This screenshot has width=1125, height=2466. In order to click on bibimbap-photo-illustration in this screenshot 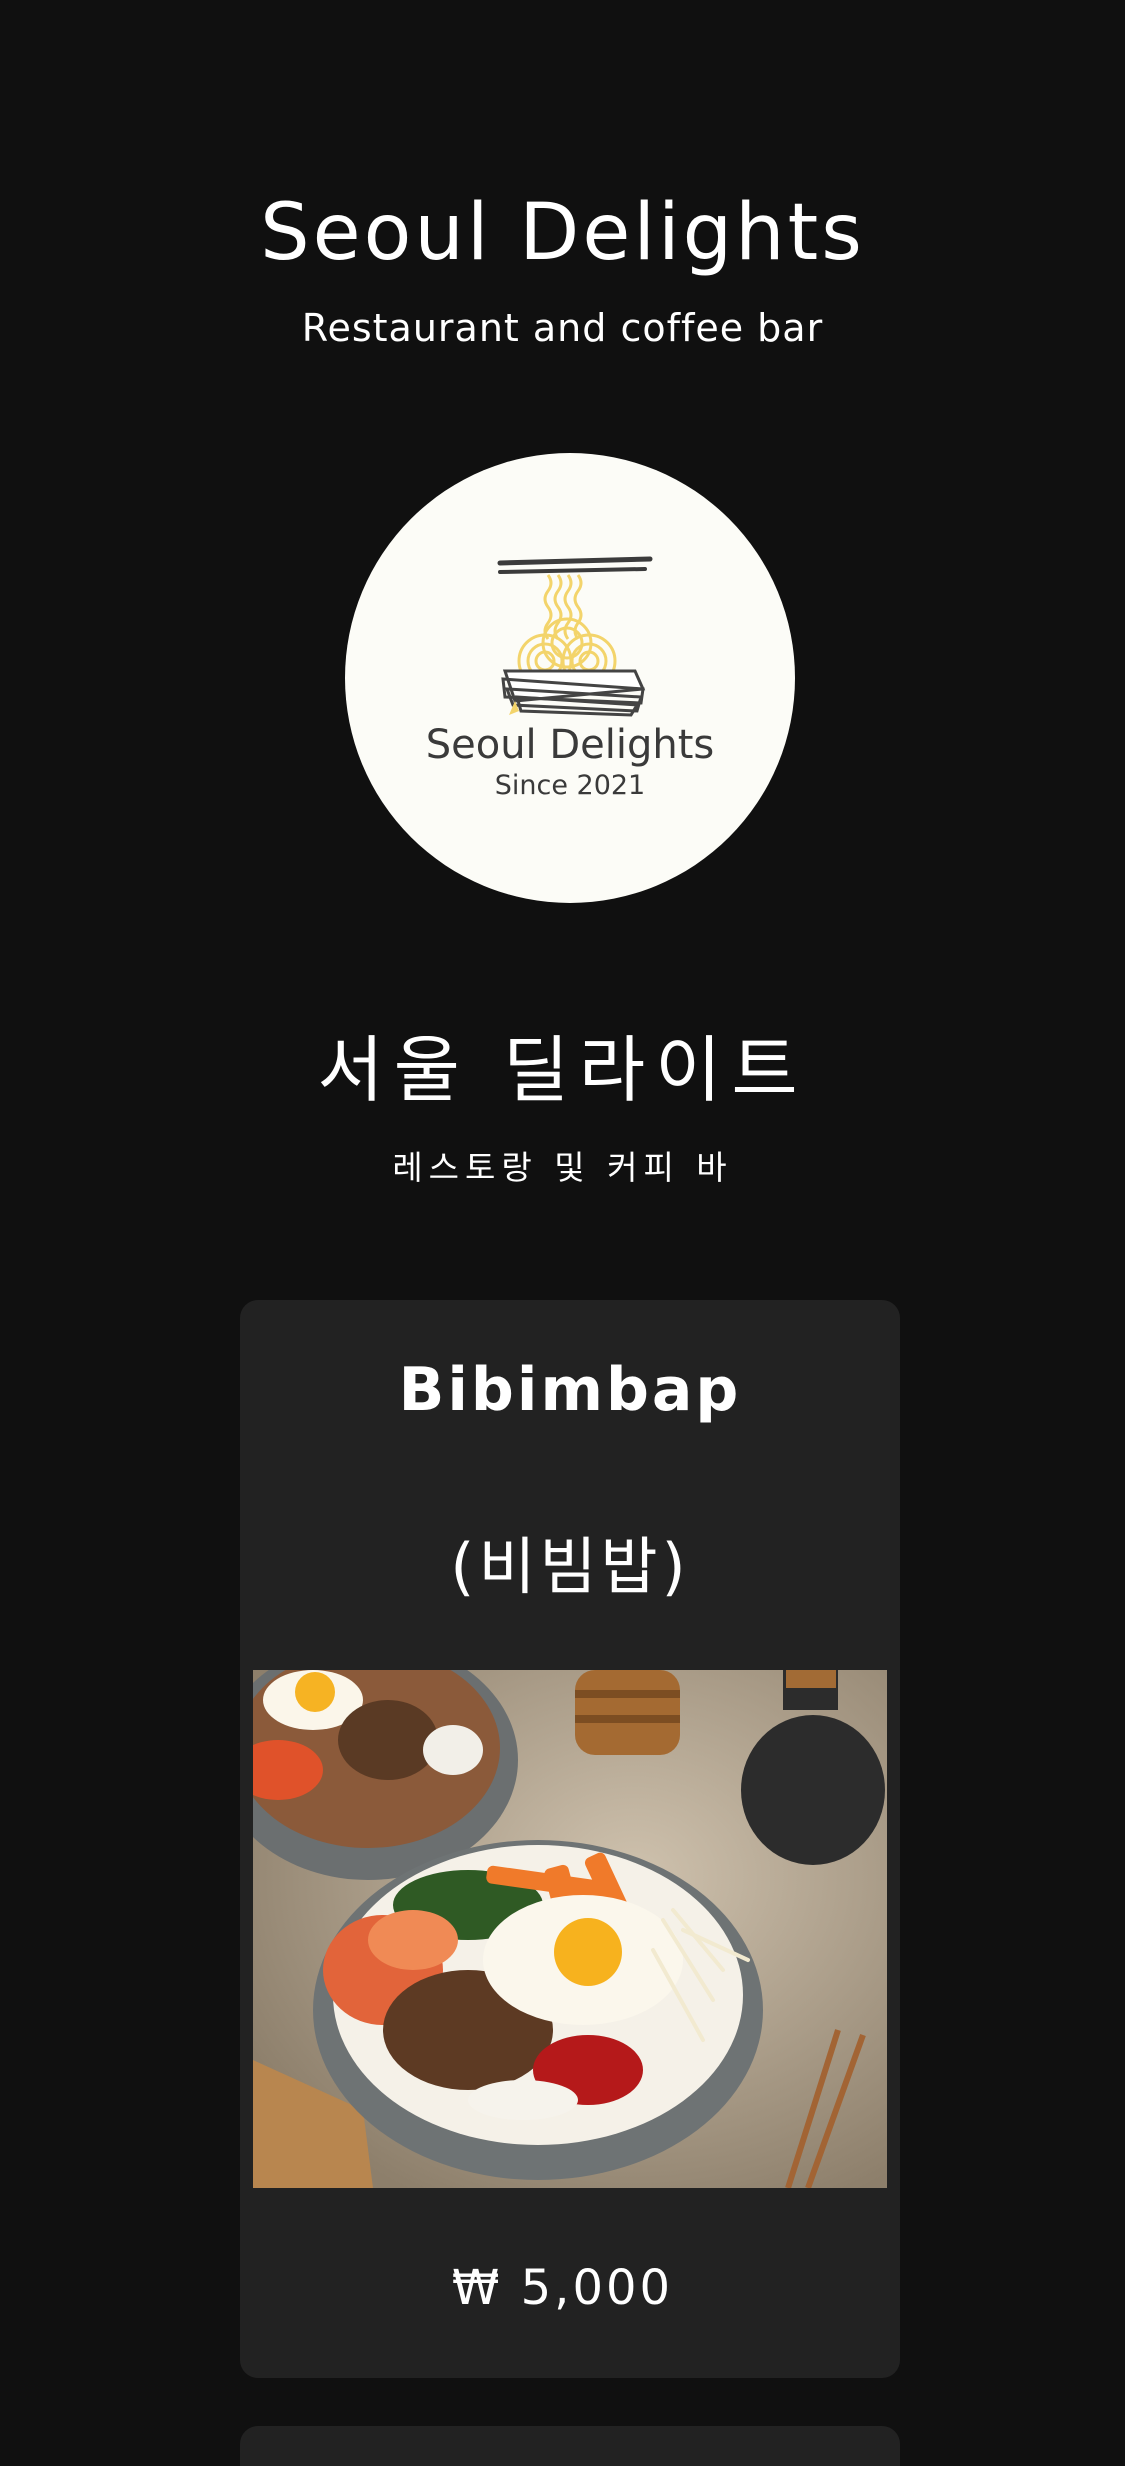, I will do `click(570, 1929)`.